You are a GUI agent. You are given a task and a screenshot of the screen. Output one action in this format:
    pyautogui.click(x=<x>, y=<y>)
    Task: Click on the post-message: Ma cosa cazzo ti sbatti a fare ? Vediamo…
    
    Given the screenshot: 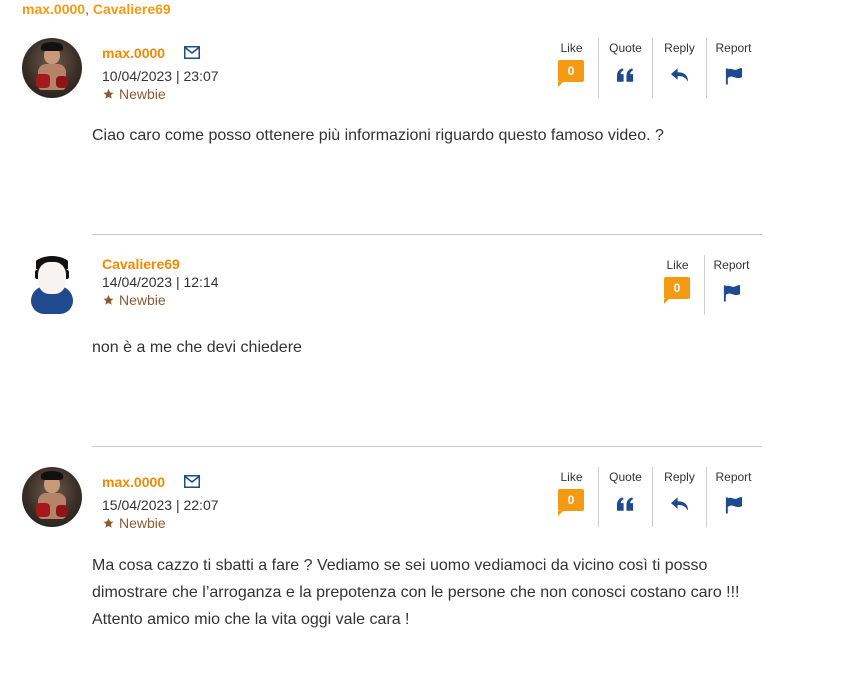 What is the action you would take?
    pyautogui.click(x=416, y=592)
    